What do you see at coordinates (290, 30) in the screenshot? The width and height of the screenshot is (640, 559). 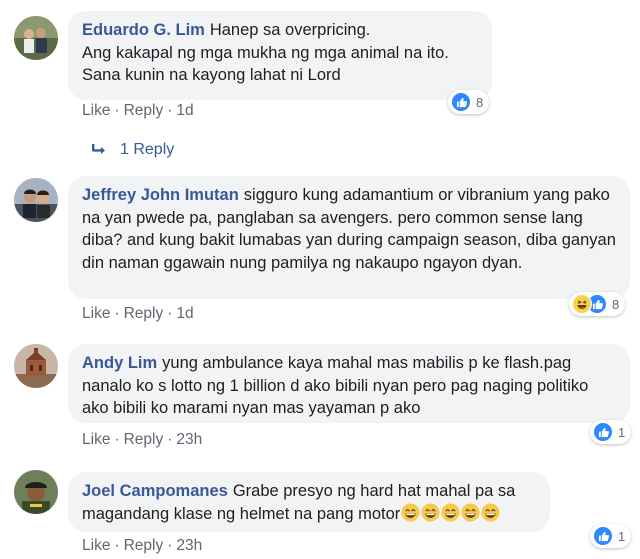 I see `comment-text-line: Hanep sa overpricing.` at bounding box center [290, 30].